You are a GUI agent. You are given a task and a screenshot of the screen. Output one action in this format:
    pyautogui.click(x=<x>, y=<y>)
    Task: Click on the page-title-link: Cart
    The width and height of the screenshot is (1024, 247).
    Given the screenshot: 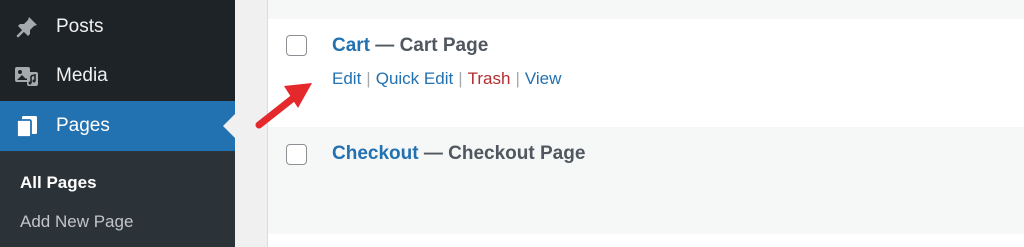 What is the action you would take?
    pyautogui.click(x=351, y=45)
    